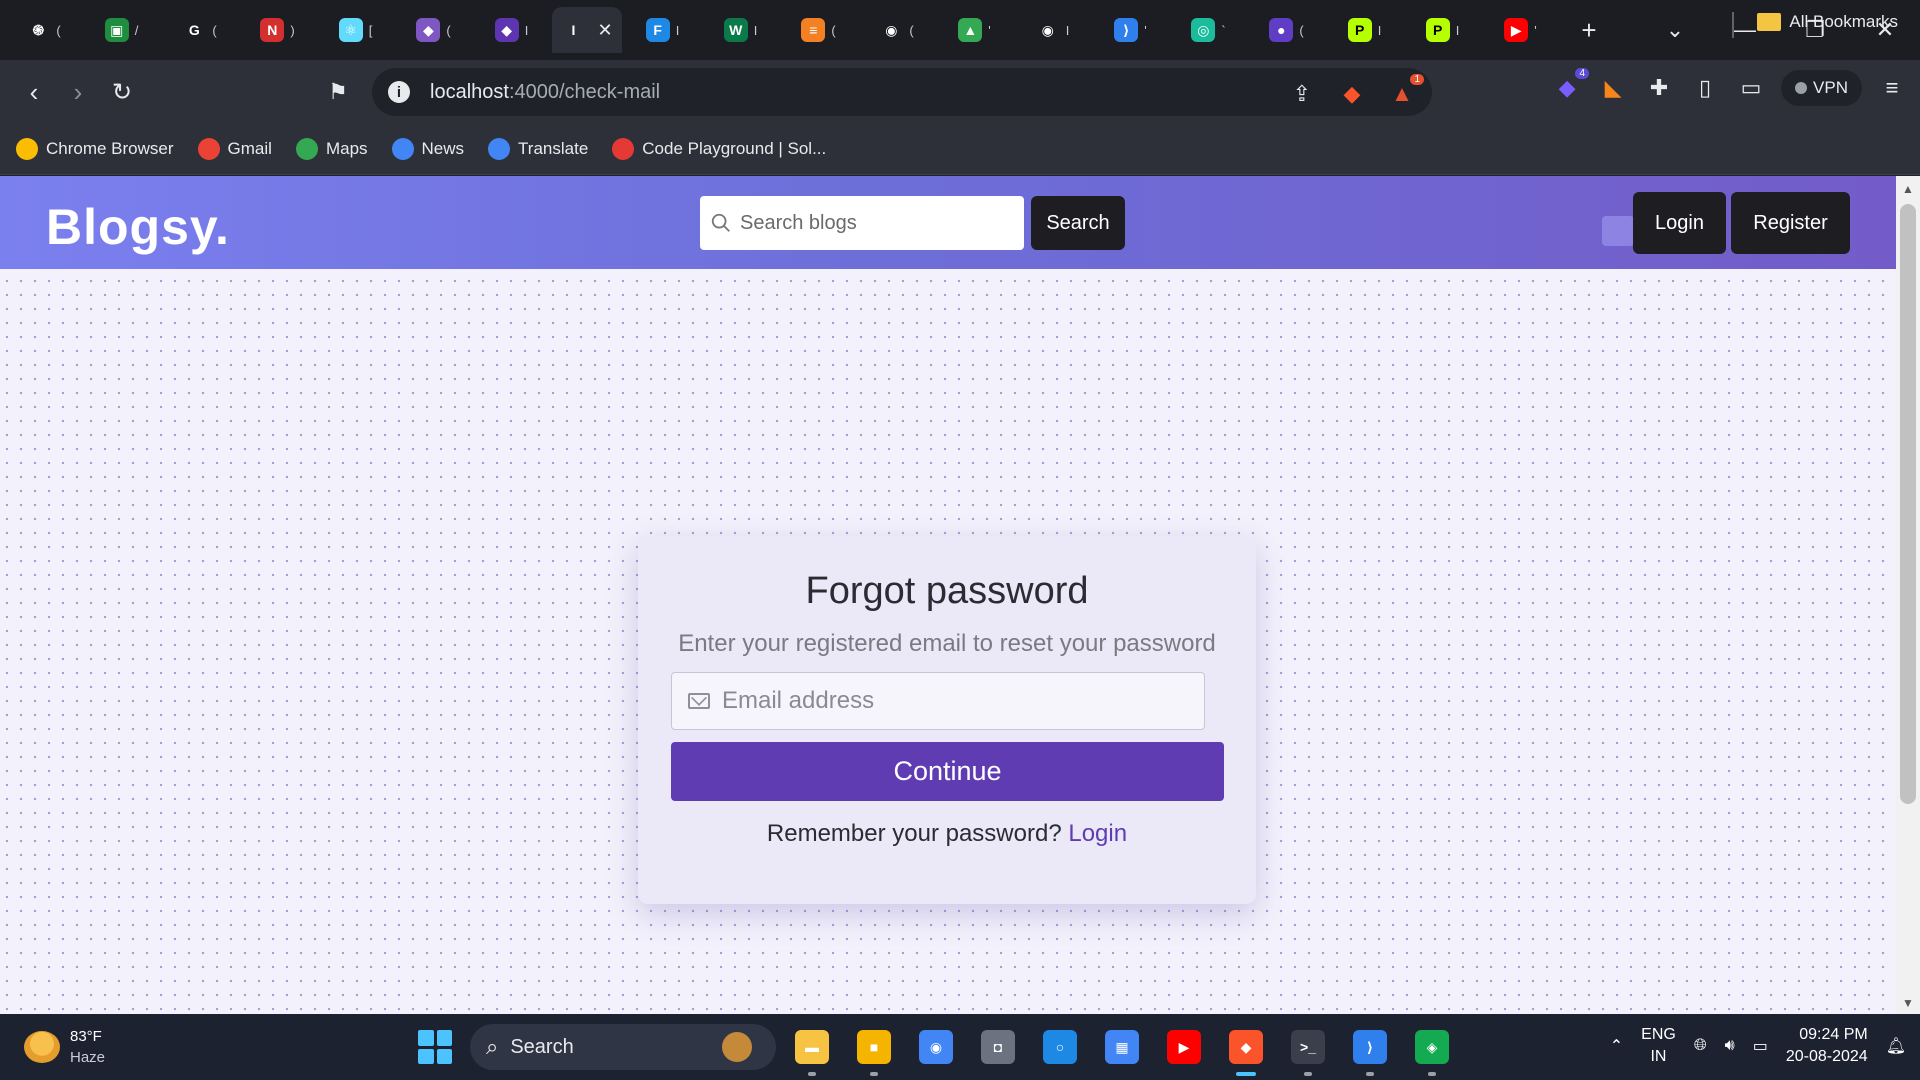  What do you see at coordinates (199, 30) in the screenshot?
I see `browser-tab: G(` at bounding box center [199, 30].